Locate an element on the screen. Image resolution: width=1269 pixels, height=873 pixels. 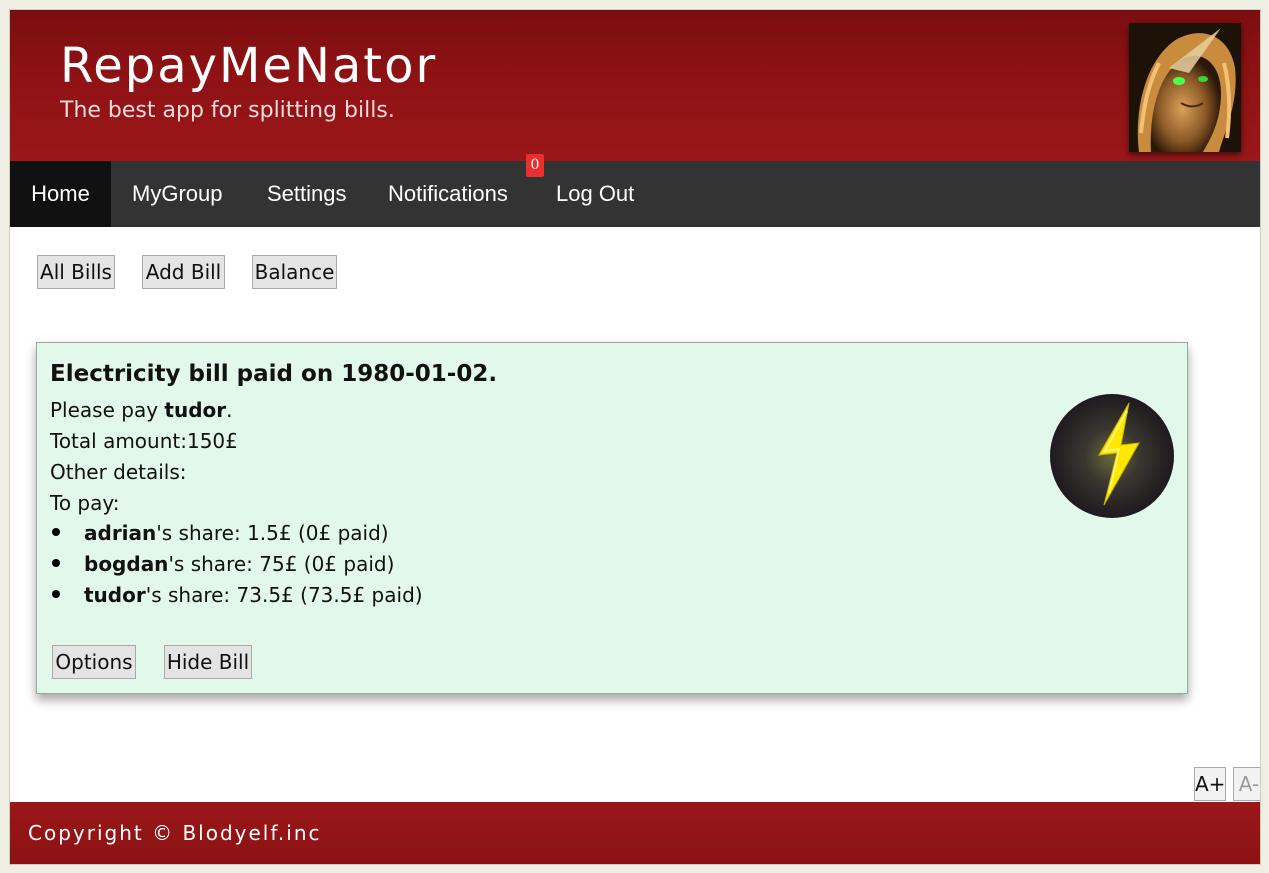
share-item: tudor's share: 73.5£ (73.5£ paid) is located at coordinates (236, 598).